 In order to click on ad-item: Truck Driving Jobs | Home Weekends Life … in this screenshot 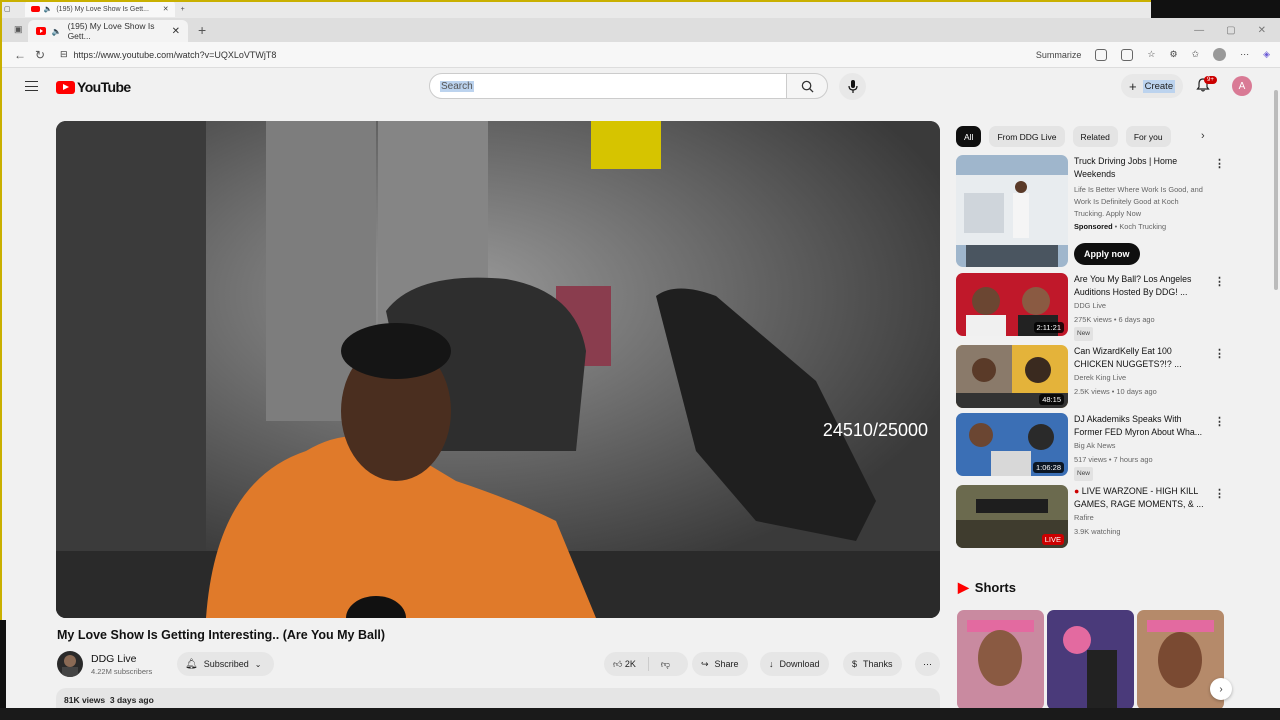, I will do `click(1091, 211)`.